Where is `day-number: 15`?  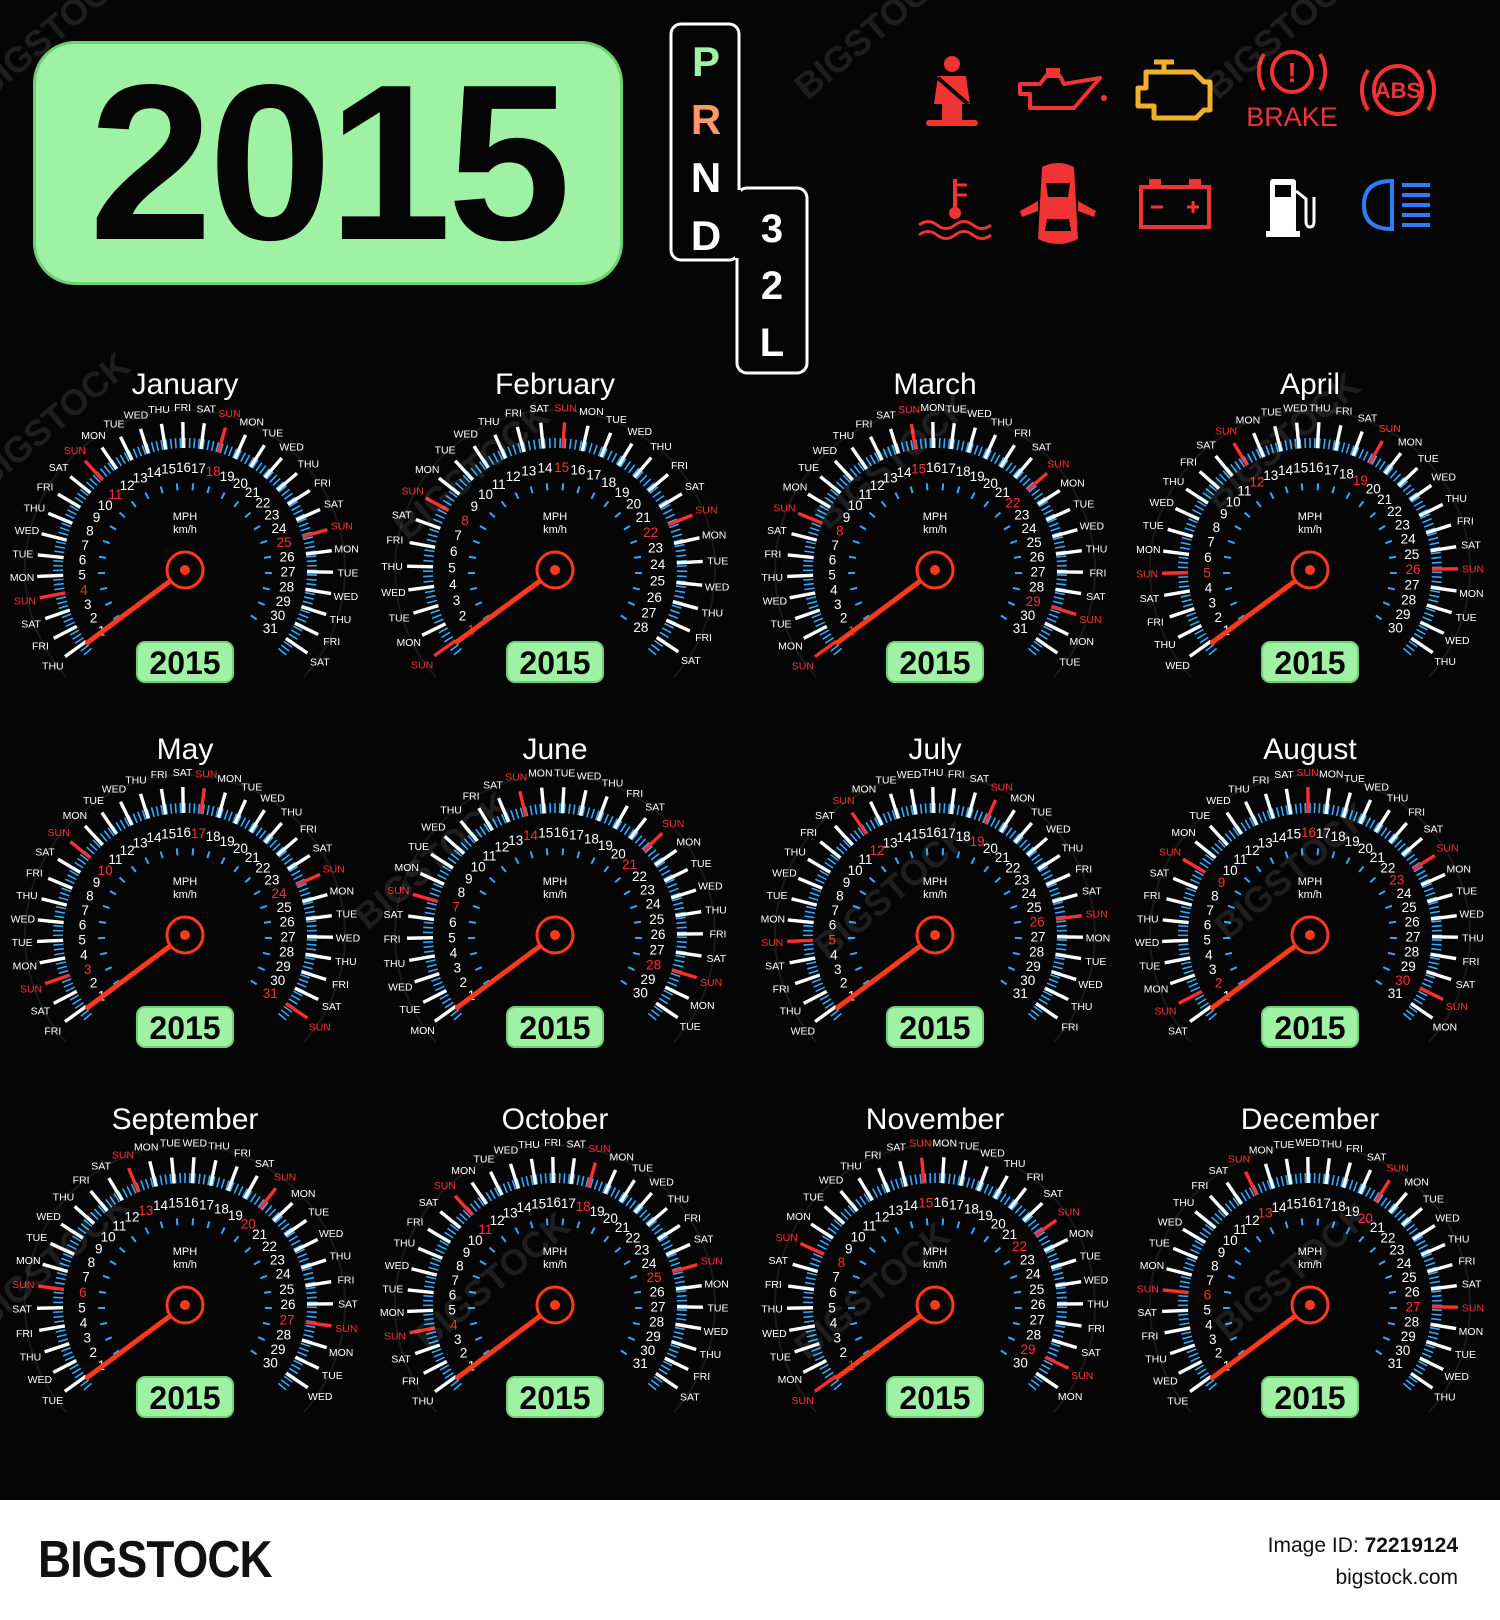
day-number: 15 is located at coordinates (168, 833).